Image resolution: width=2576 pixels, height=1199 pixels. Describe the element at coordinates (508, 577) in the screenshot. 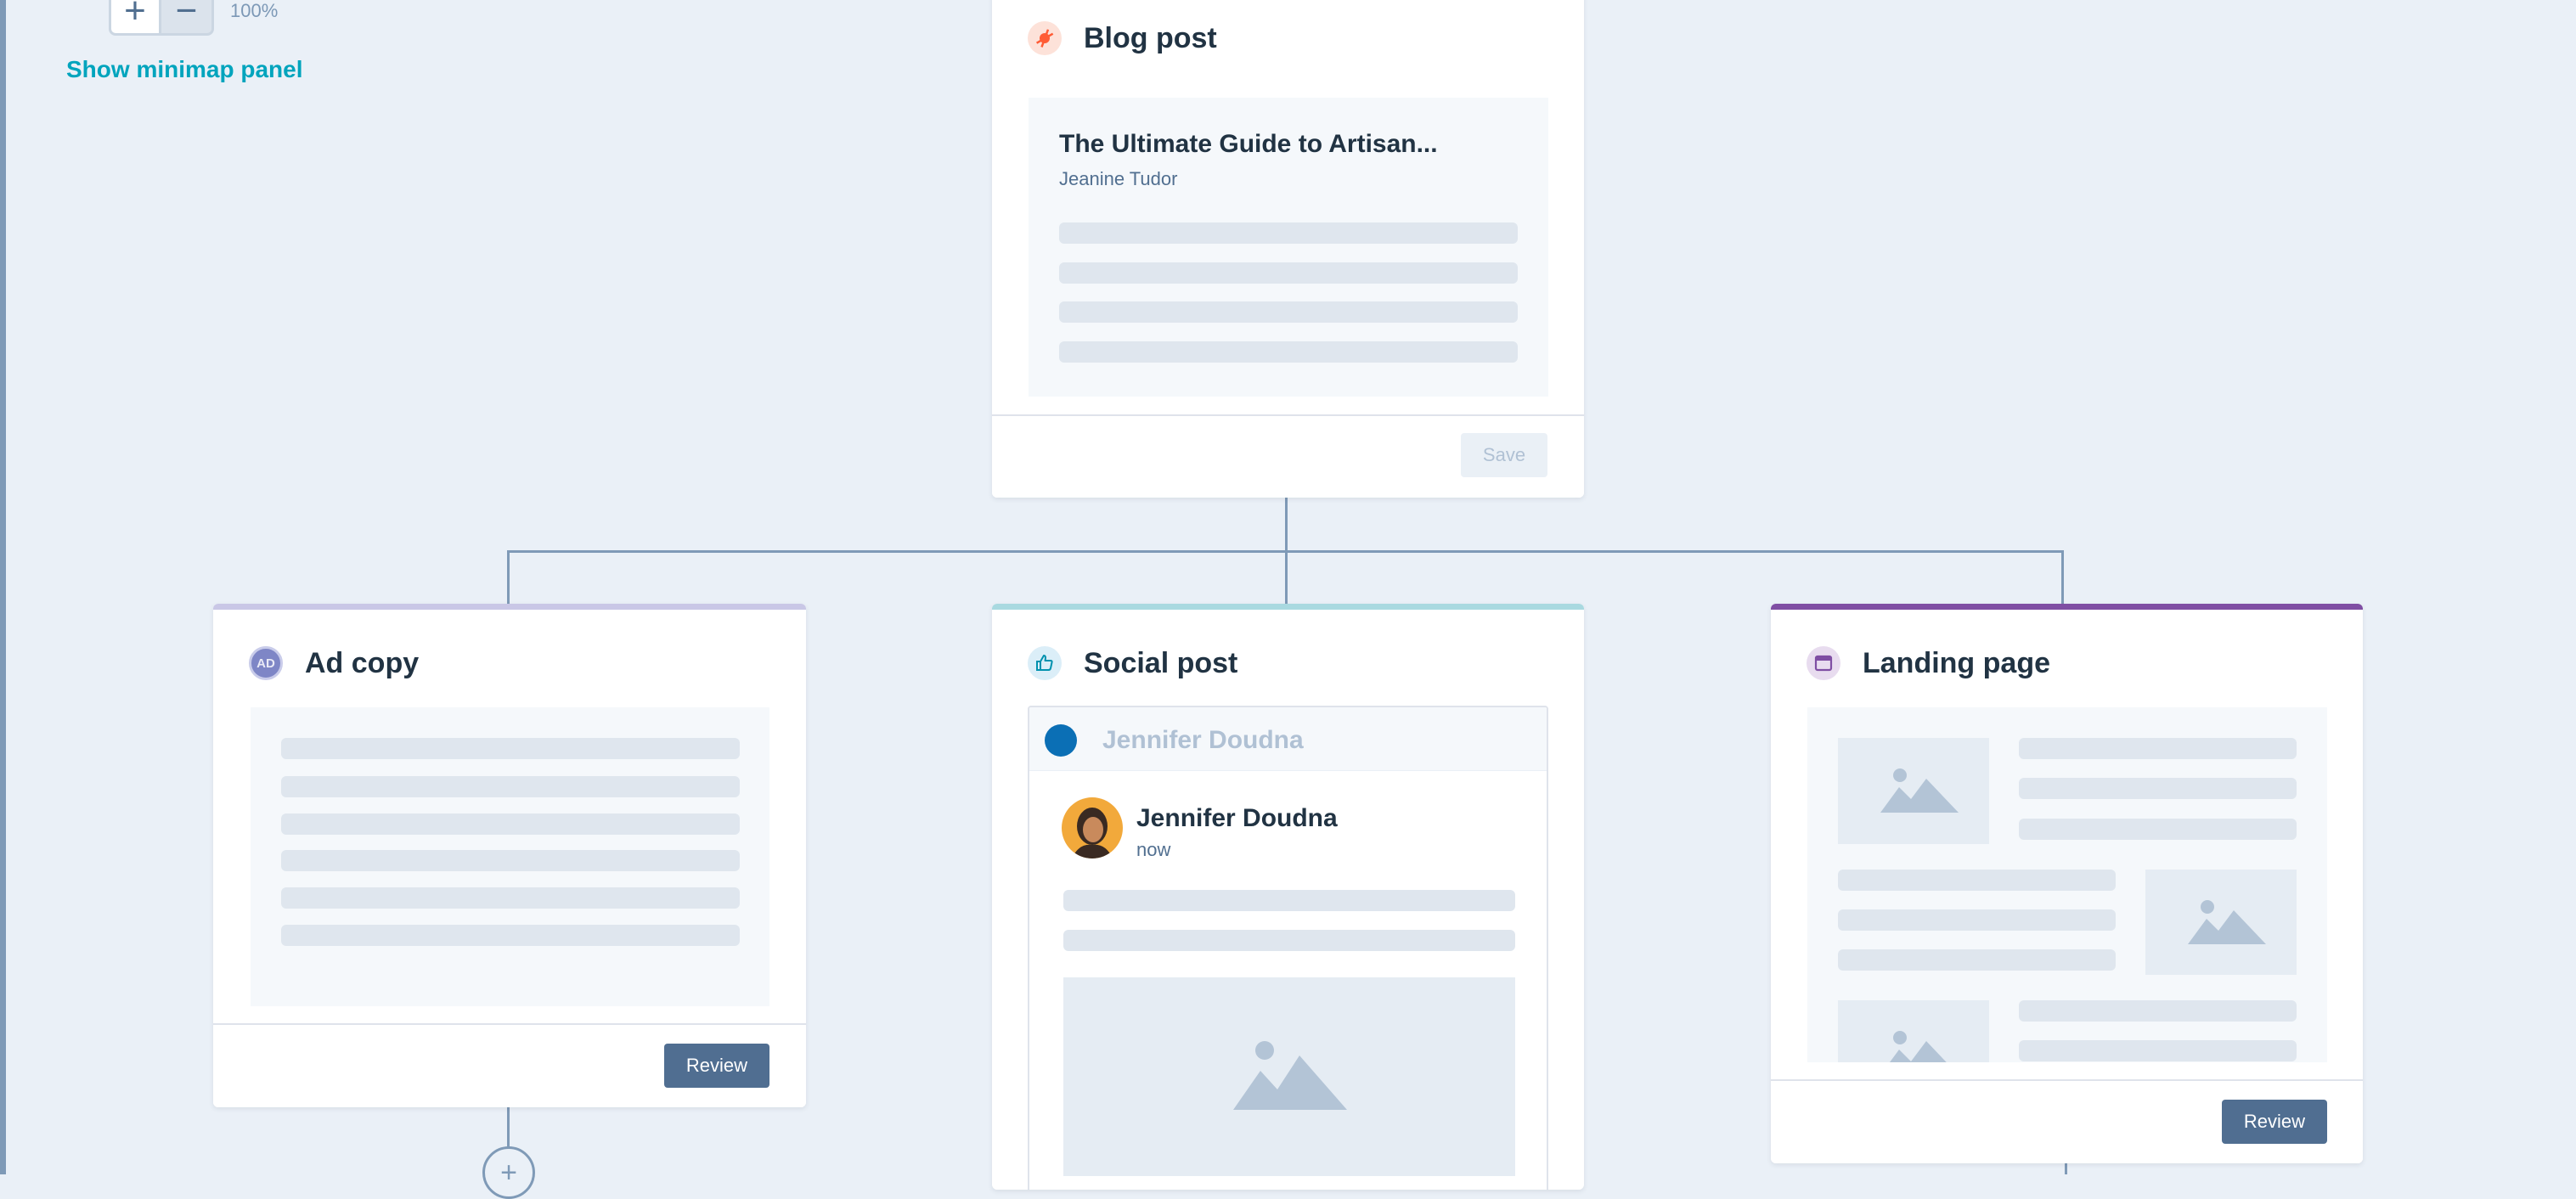

I see `connector-ad-copy` at that location.